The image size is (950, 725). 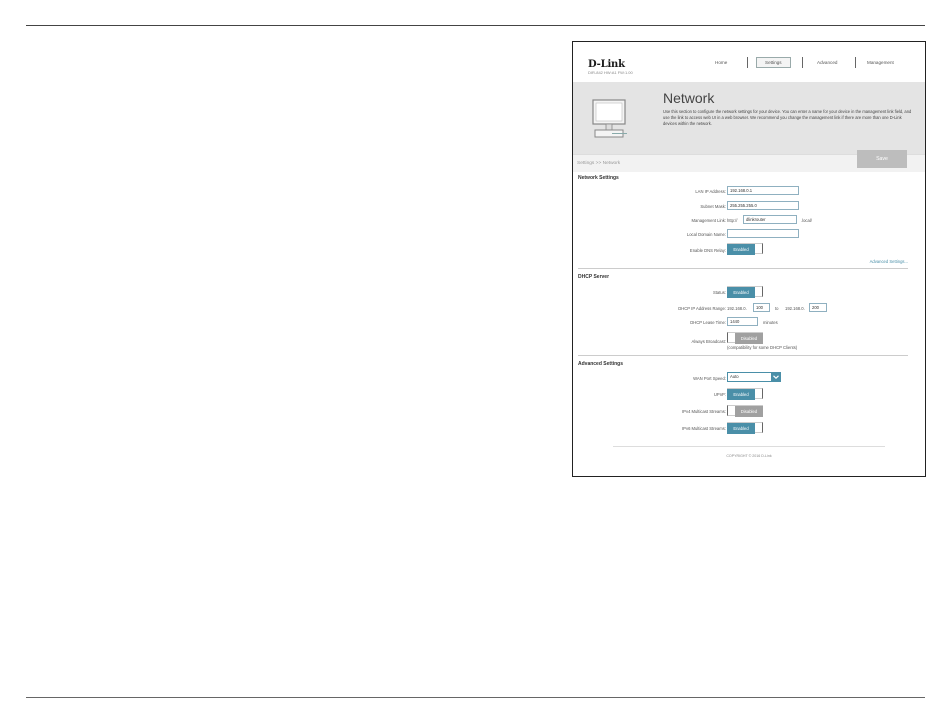 I want to click on ipv6-multicast-state: Enabled, so click(x=741, y=428).